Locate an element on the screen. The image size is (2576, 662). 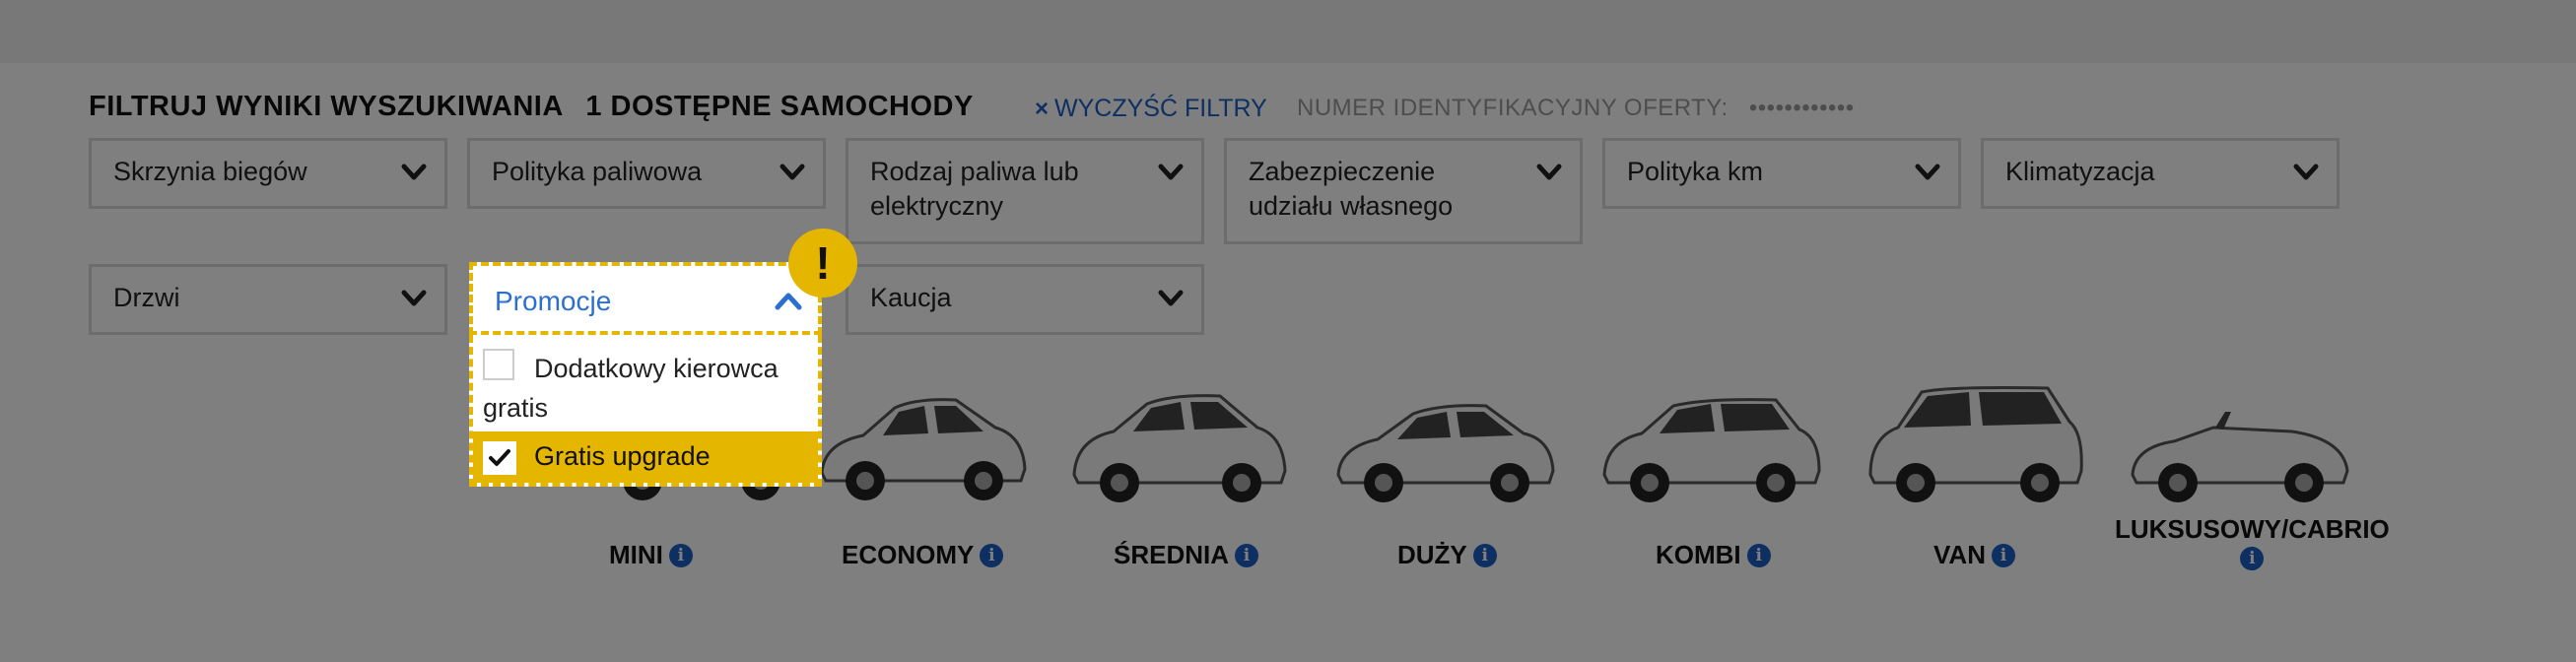
chevron-up-icon is located at coordinates (788, 301).